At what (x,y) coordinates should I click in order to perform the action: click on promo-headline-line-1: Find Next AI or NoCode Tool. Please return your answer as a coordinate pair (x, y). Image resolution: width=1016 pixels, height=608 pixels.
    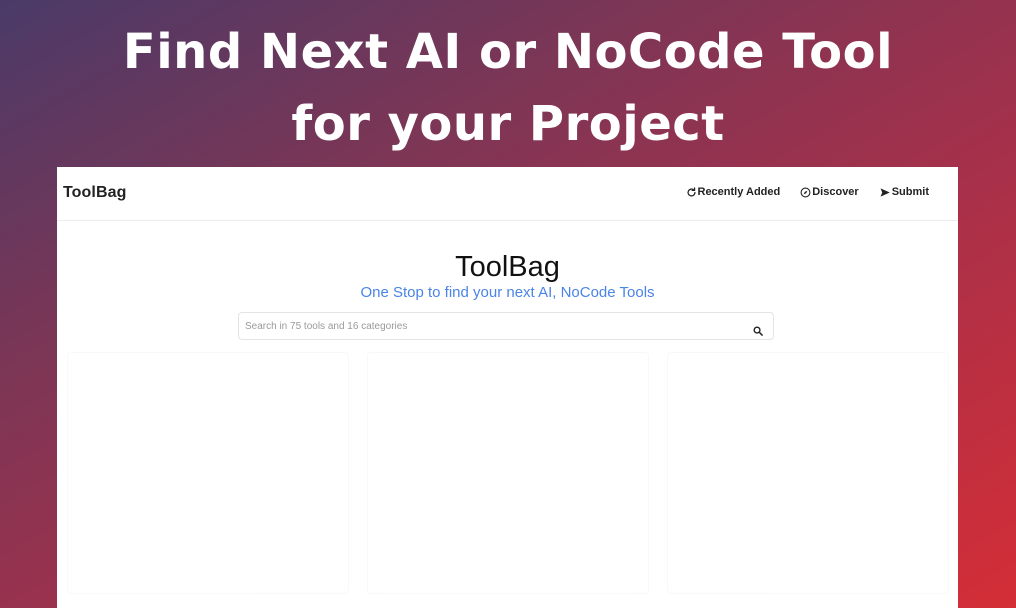
    Looking at the image, I should click on (508, 52).